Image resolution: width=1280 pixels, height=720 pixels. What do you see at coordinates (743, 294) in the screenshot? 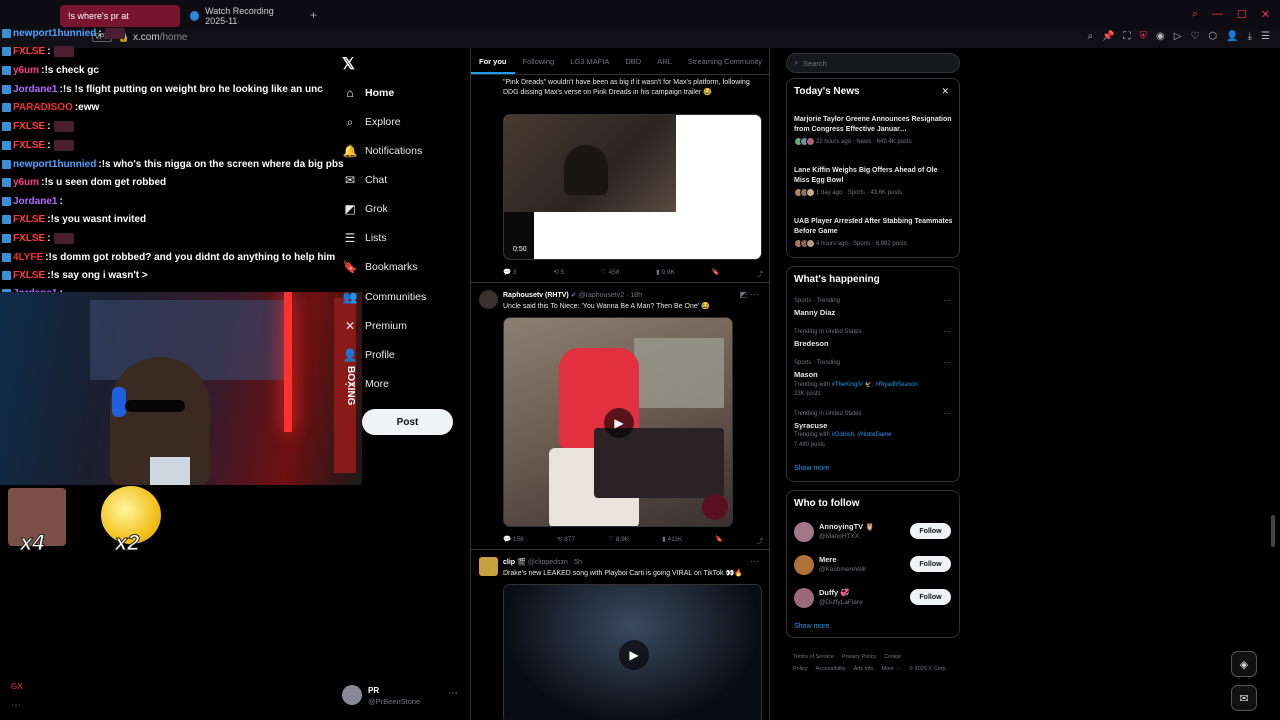
I see `grok-icon: ◩` at bounding box center [743, 294].